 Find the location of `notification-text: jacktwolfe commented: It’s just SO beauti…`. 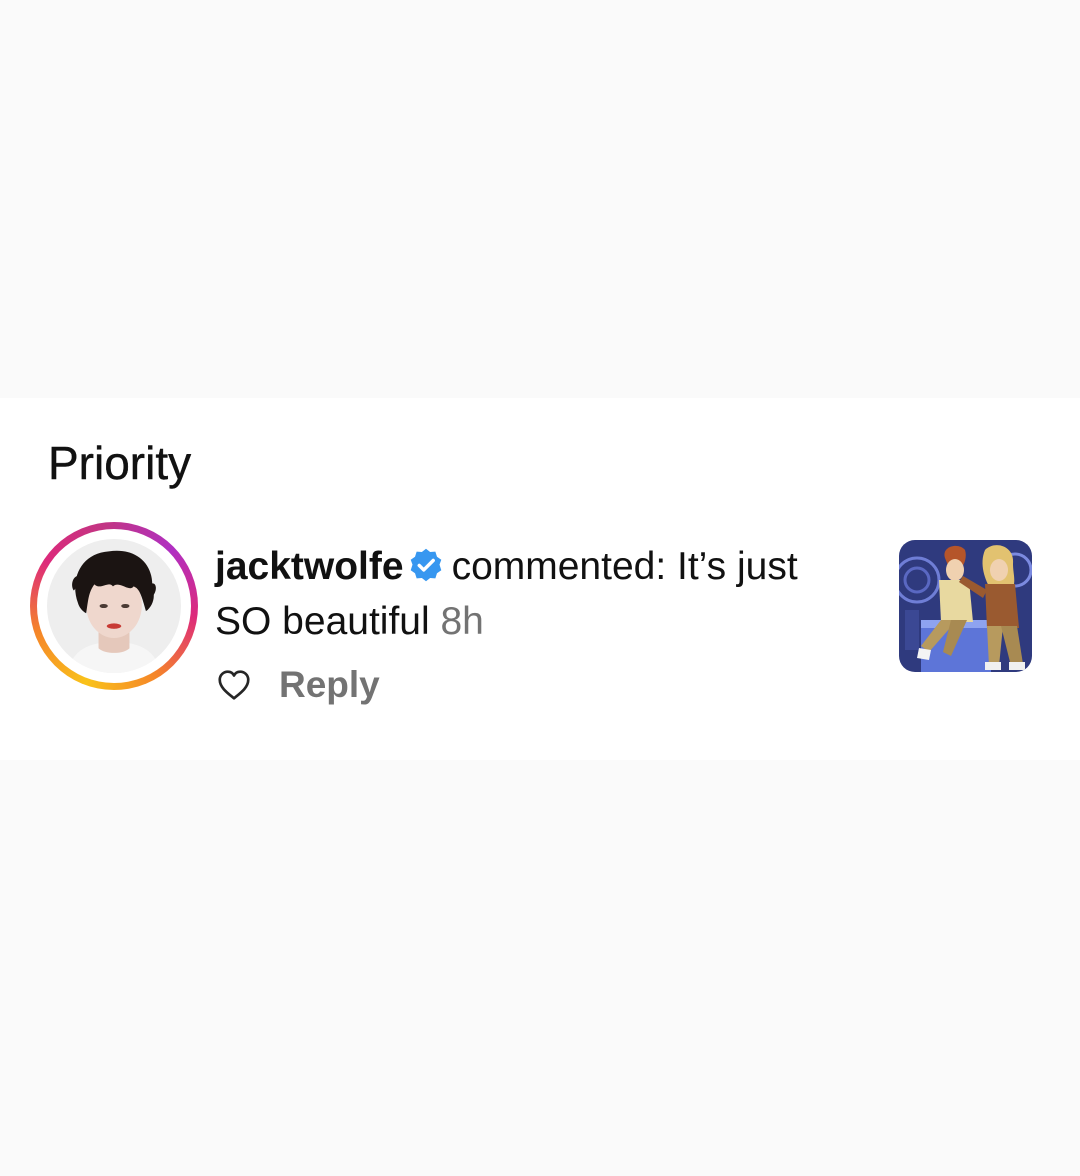

notification-text: jacktwolfe commented: It’s just SO beauti… is located at coordinates (525, 594).